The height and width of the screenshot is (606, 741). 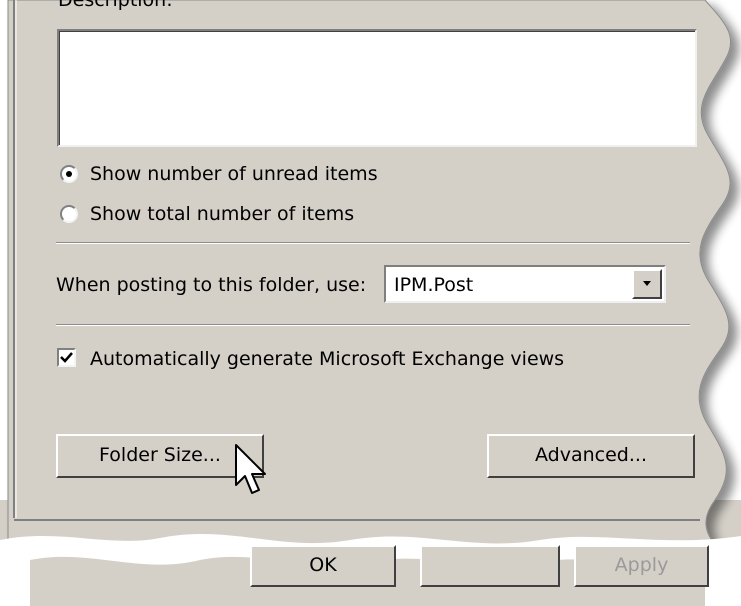 What do you see at coordinates (434, 285) in the screenshot?
I see `posting-form-value: IPM.Post` at bounding box center [434, 285].